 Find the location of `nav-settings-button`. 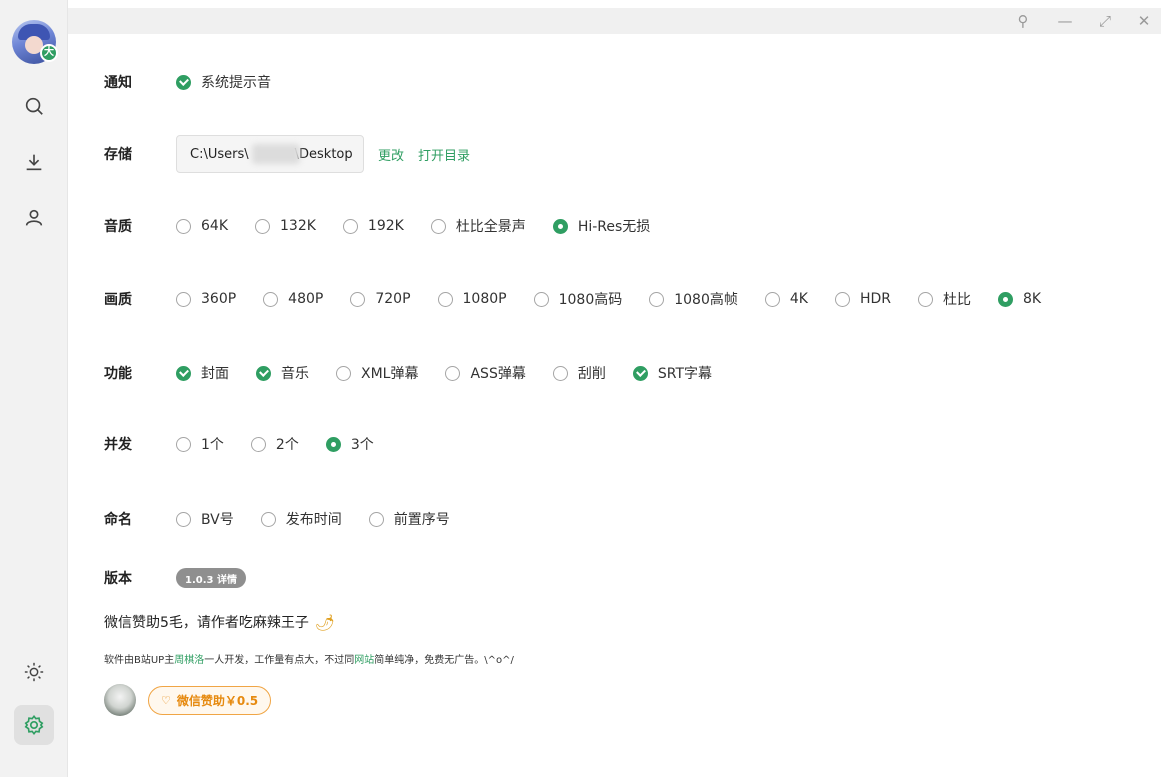

nav-settings-button is located at coordinates (34, 725).